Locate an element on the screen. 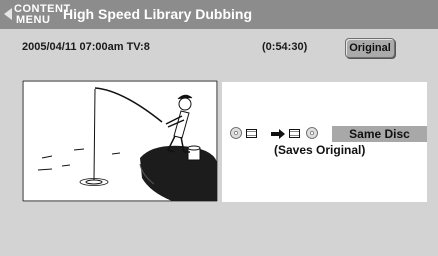 The image size is (438, 256). page-title: High Speed Library Dubbing is located at coordinates (158, 14).